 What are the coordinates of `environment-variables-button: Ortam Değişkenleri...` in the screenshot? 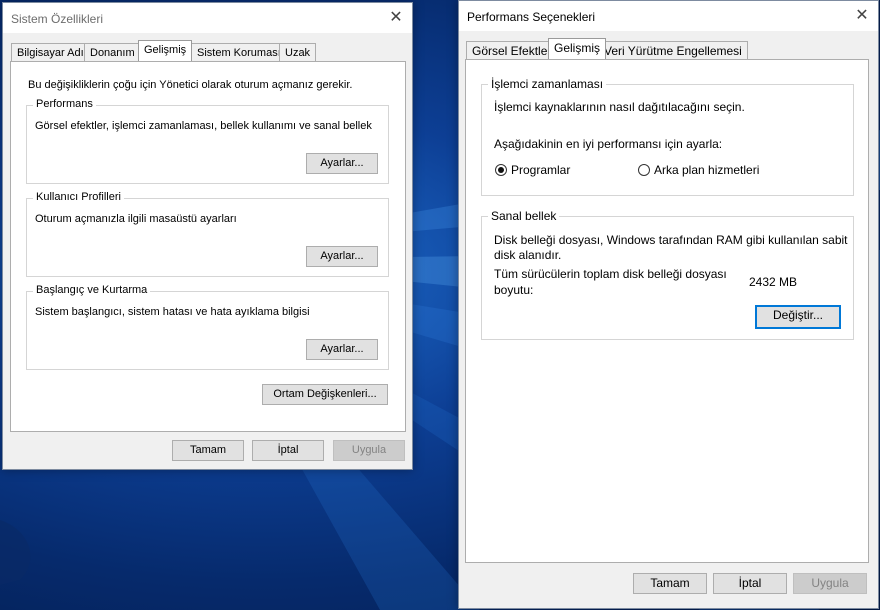 It's located at (325, 394).